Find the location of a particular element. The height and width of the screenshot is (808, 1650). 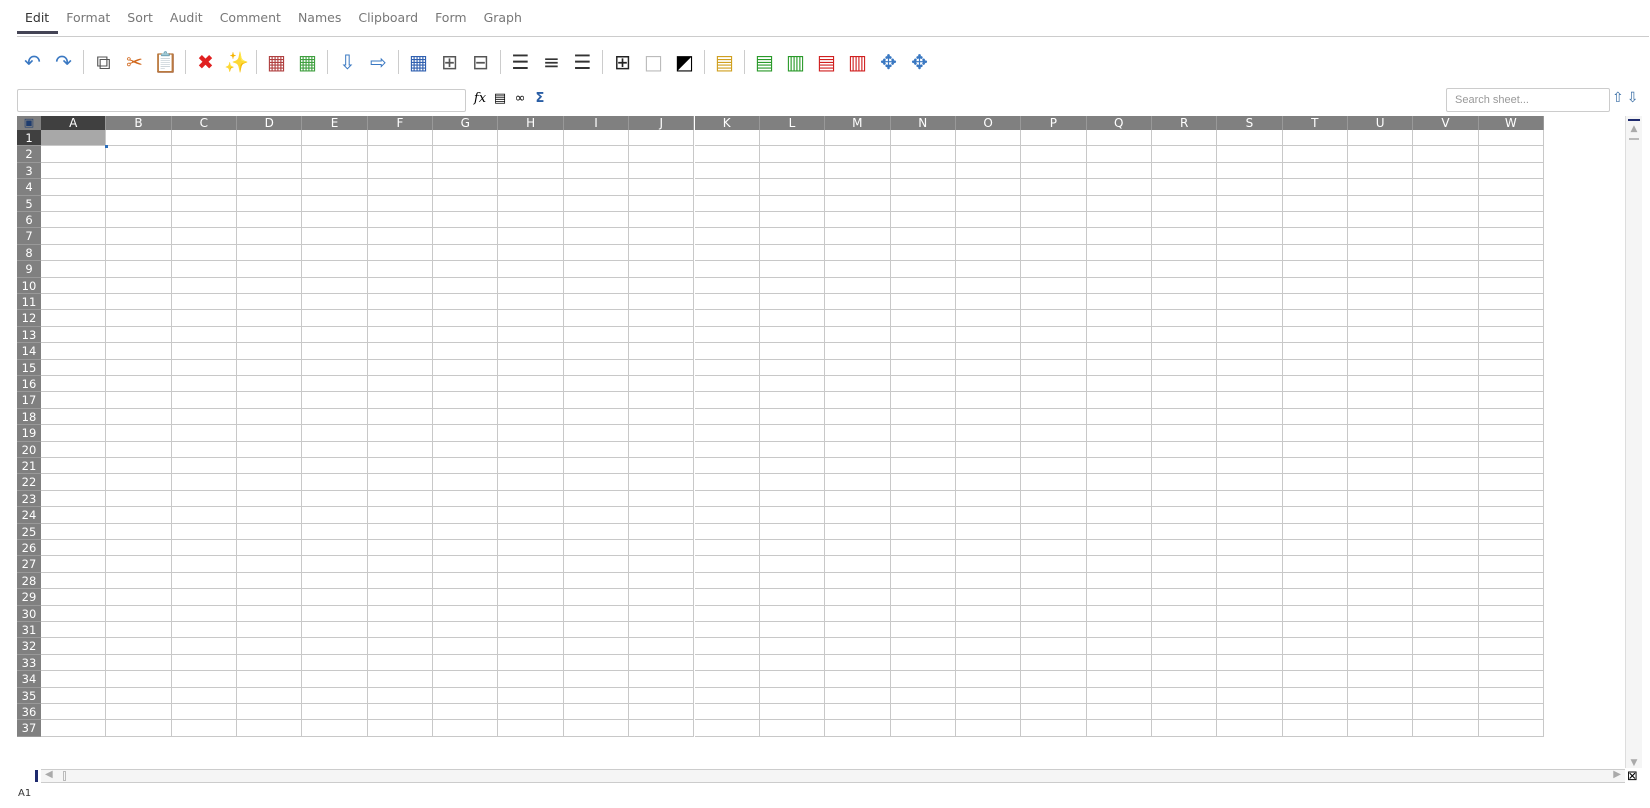

cell-I3 is located at coordinates (596, 171).